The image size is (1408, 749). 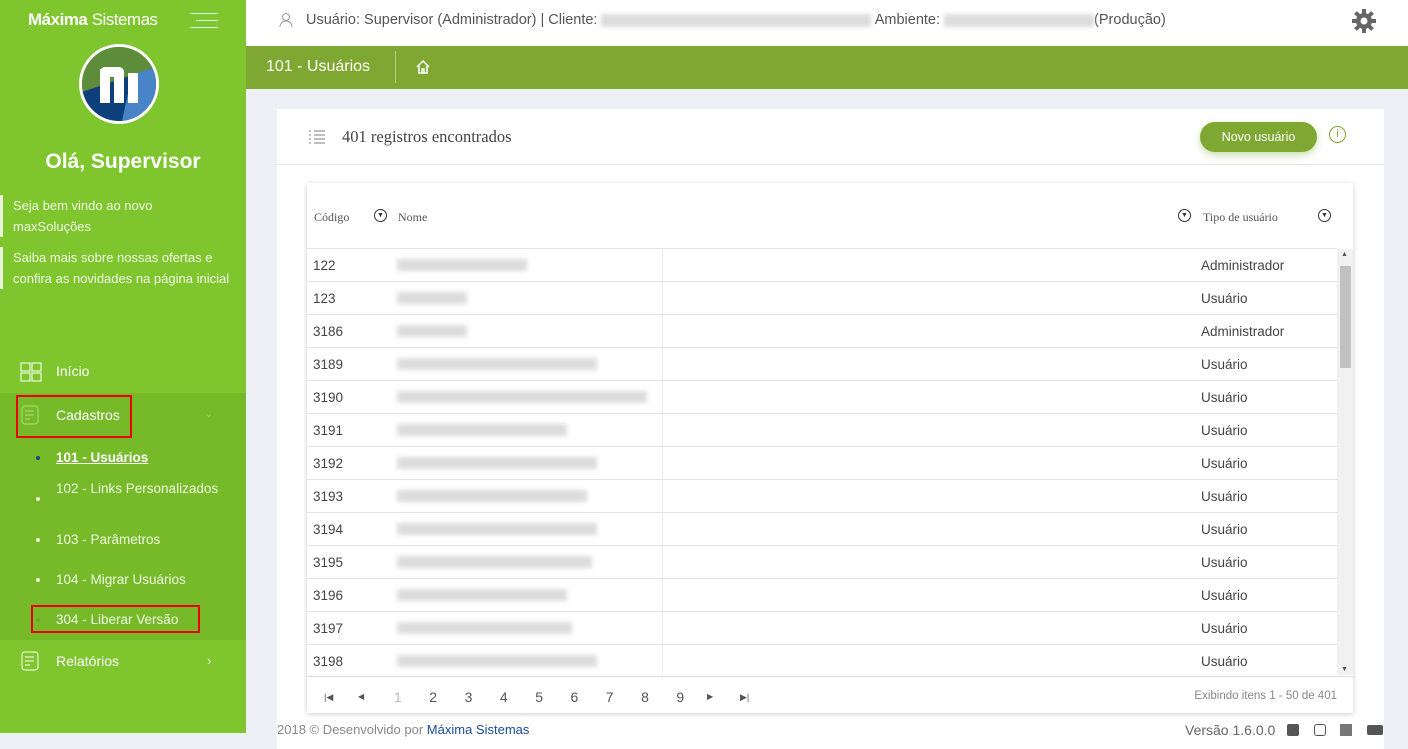 I want to click on table-row: 122 Administrador, so click(x=822, y=265).